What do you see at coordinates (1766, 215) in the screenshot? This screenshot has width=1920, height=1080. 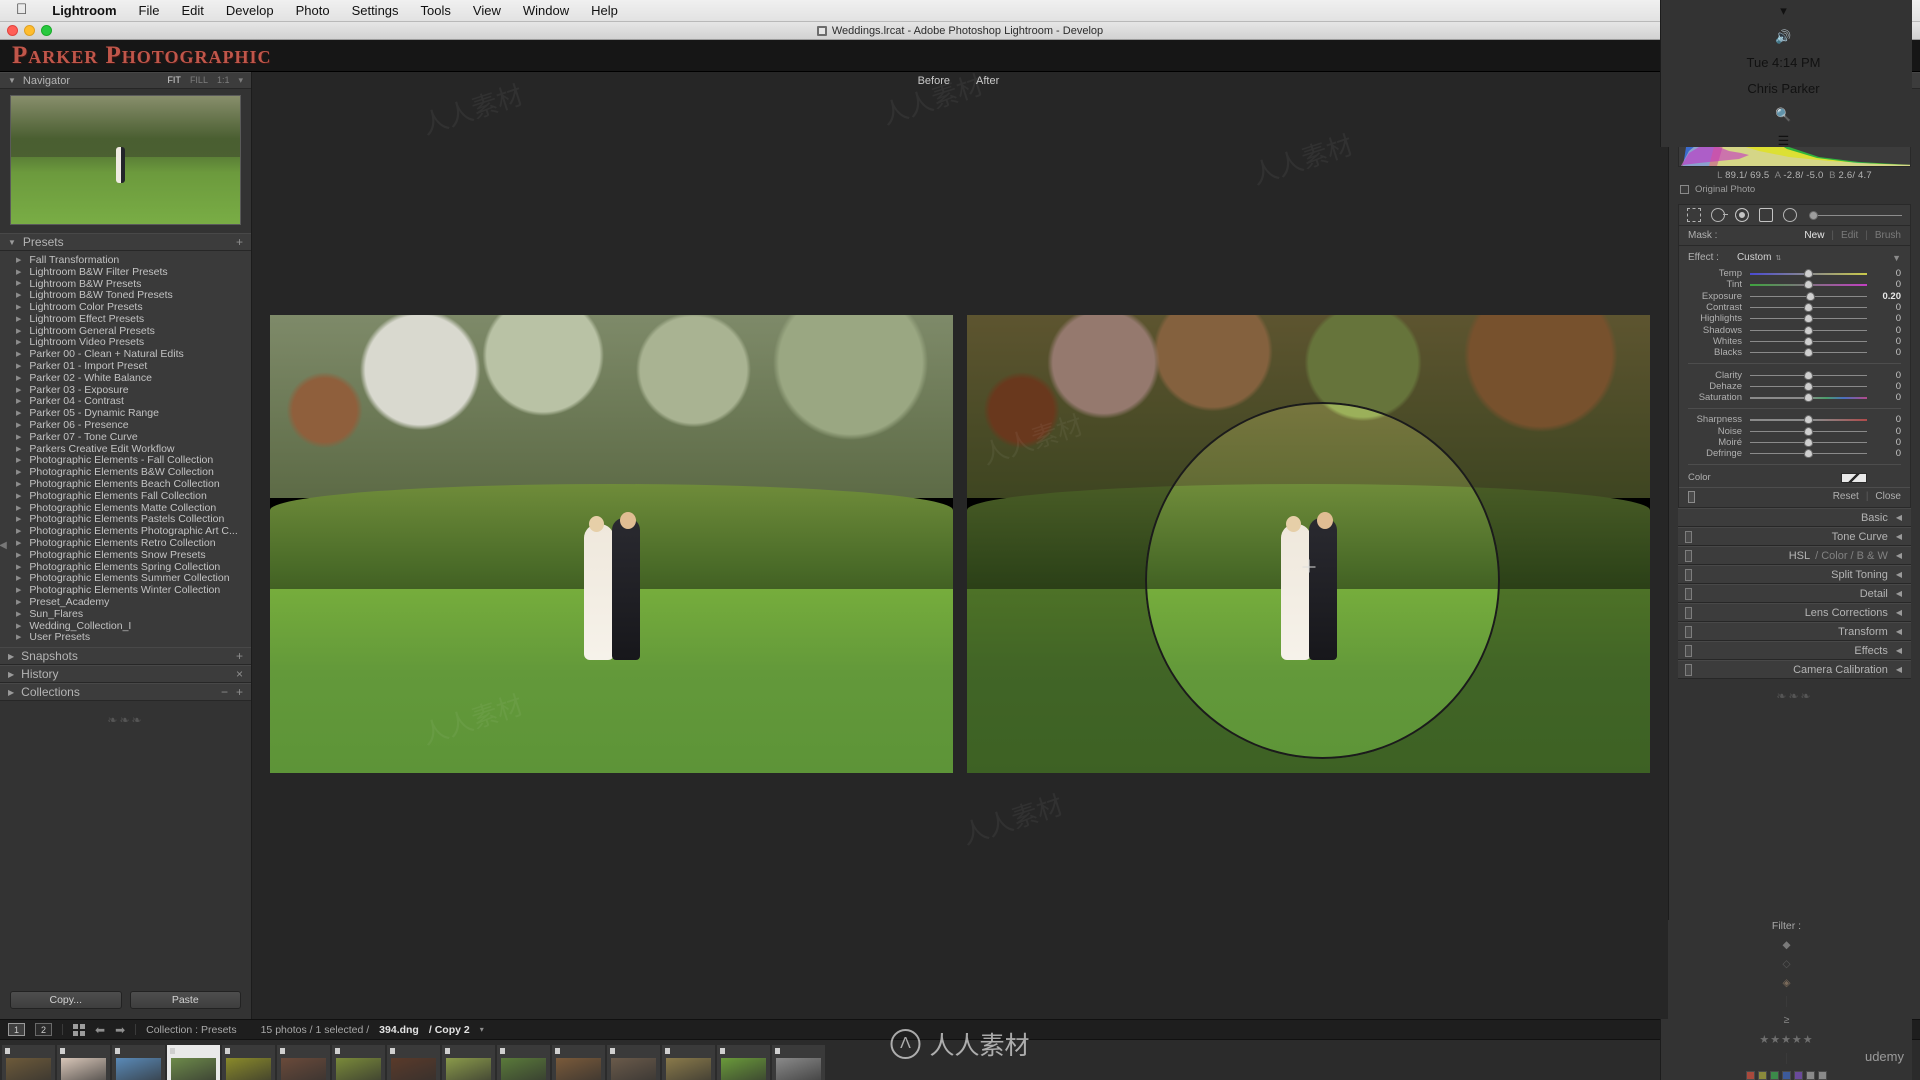 I see `graduated-filter-icon` at bounding box center [1766, 215].